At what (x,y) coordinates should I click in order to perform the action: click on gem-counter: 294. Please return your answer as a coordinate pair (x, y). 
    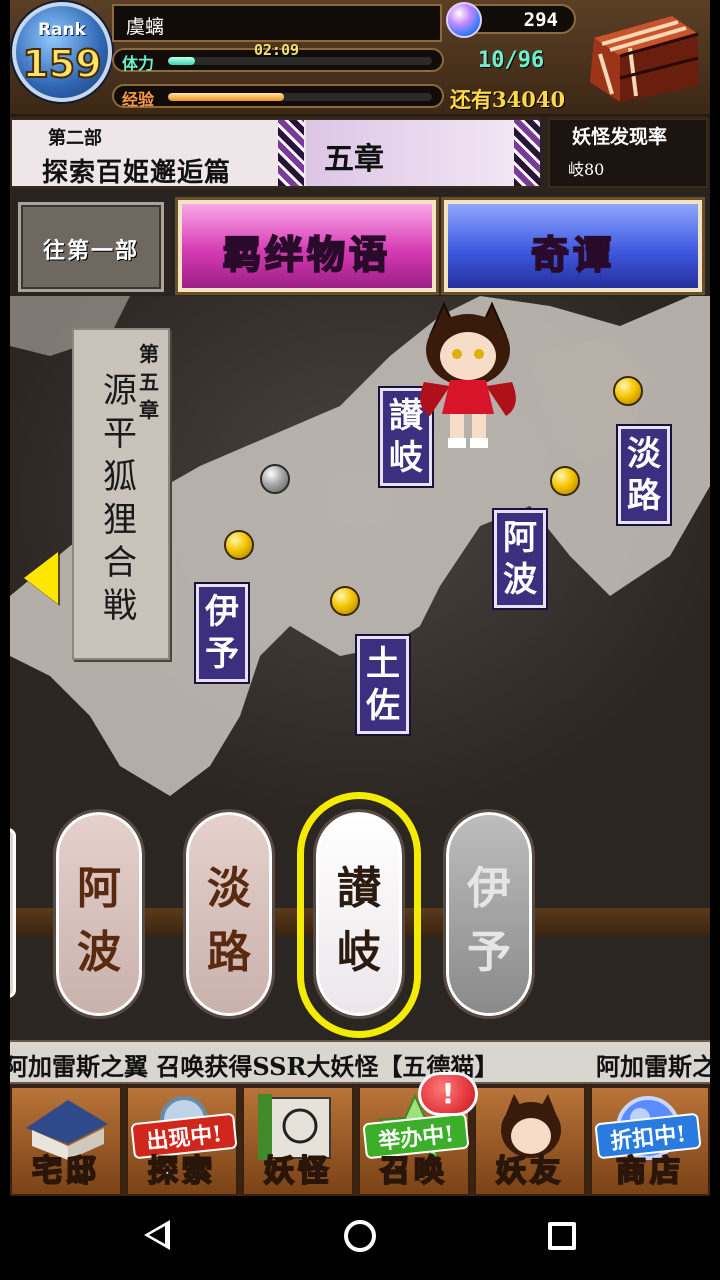
    Looking at the image, I should click on (511, 20).